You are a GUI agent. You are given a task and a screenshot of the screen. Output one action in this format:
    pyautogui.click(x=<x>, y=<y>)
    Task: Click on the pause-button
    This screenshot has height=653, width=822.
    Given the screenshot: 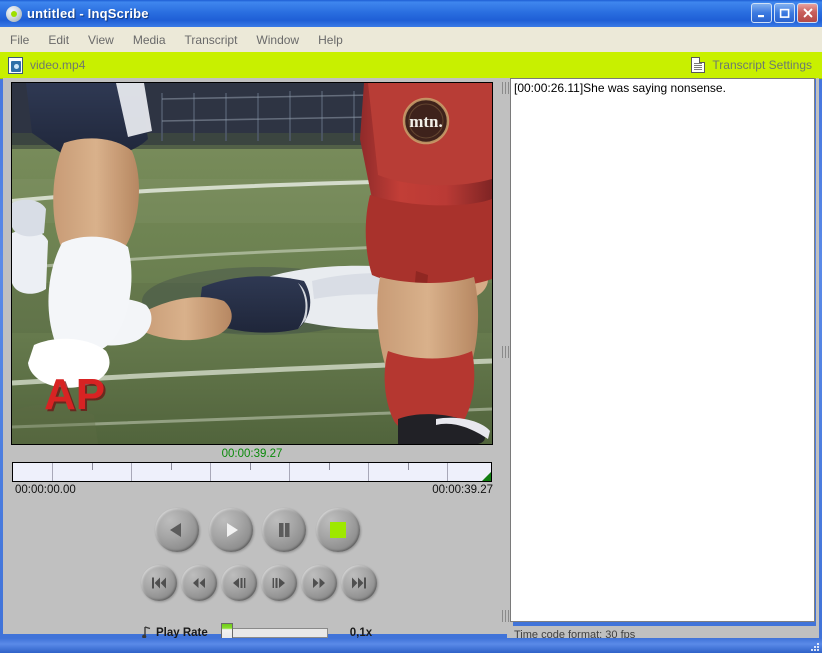 What is the action you would take?
    pyautogui.click(x=284, y=530)
    